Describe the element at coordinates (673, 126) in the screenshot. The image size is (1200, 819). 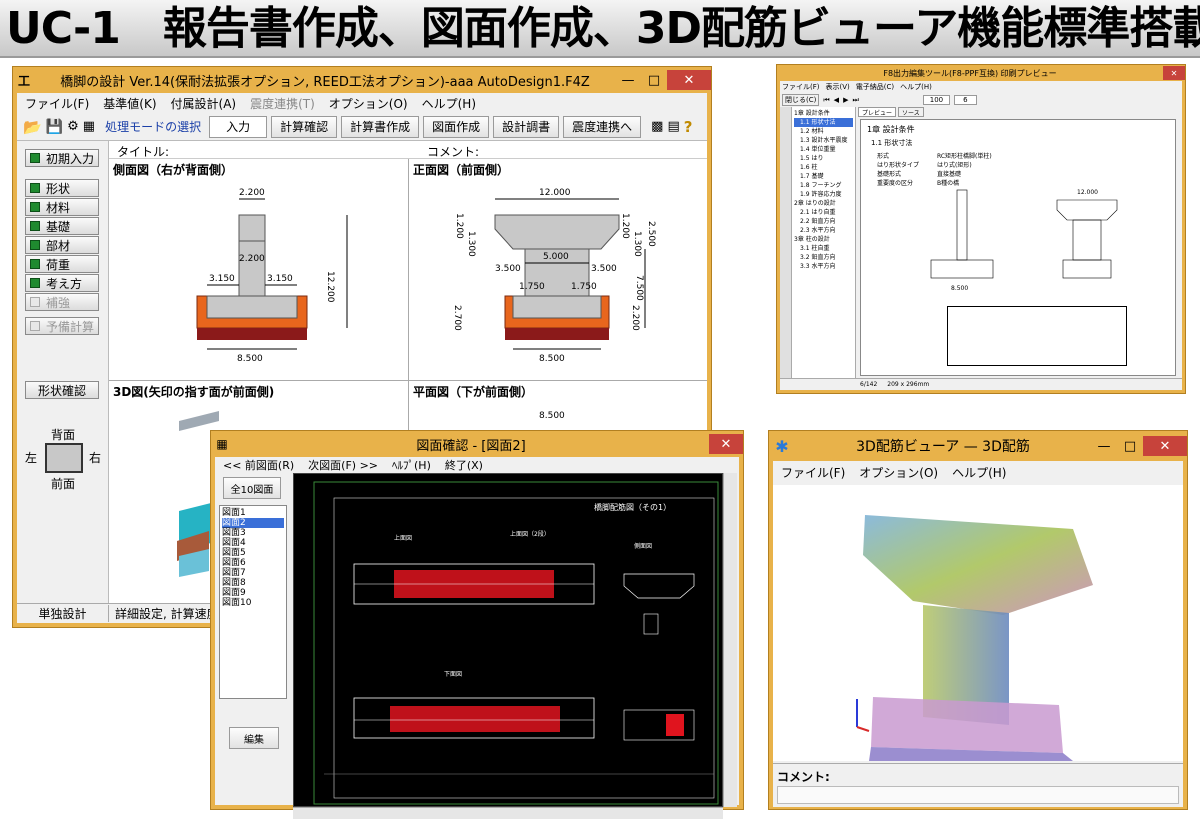
I see `export-icon: ▤` at that location.